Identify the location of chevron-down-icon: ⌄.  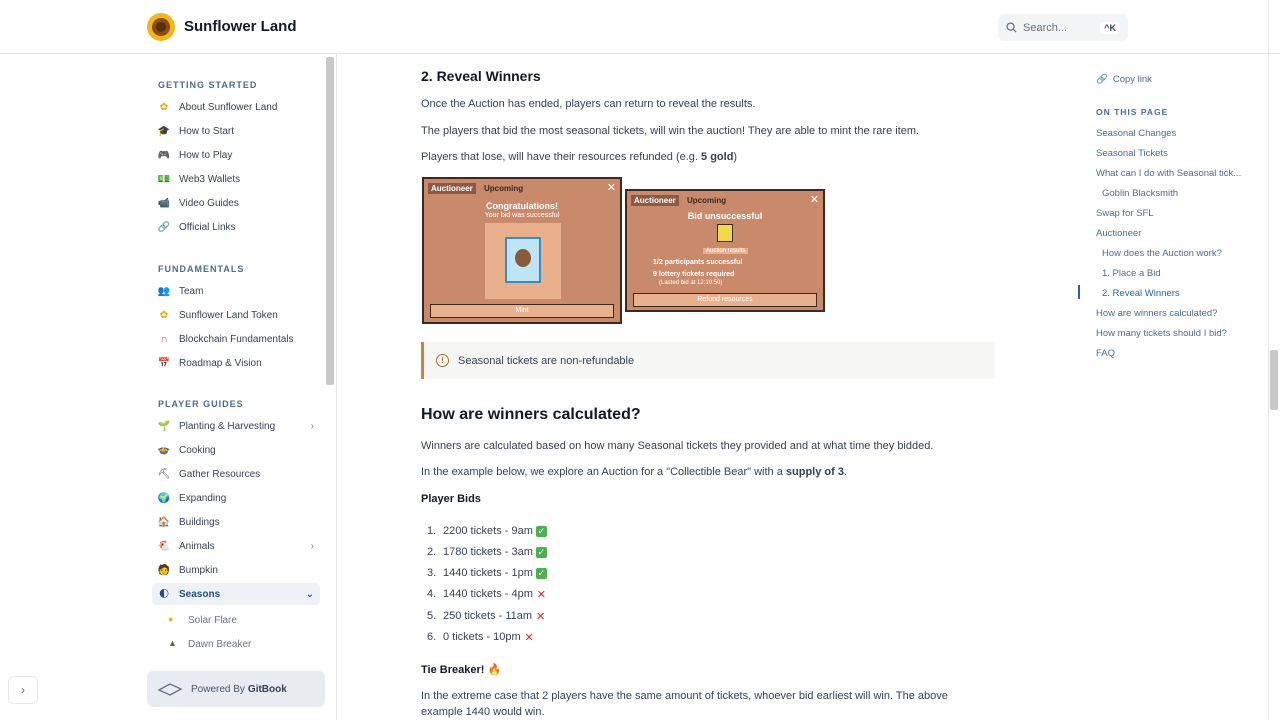
(310, 594).